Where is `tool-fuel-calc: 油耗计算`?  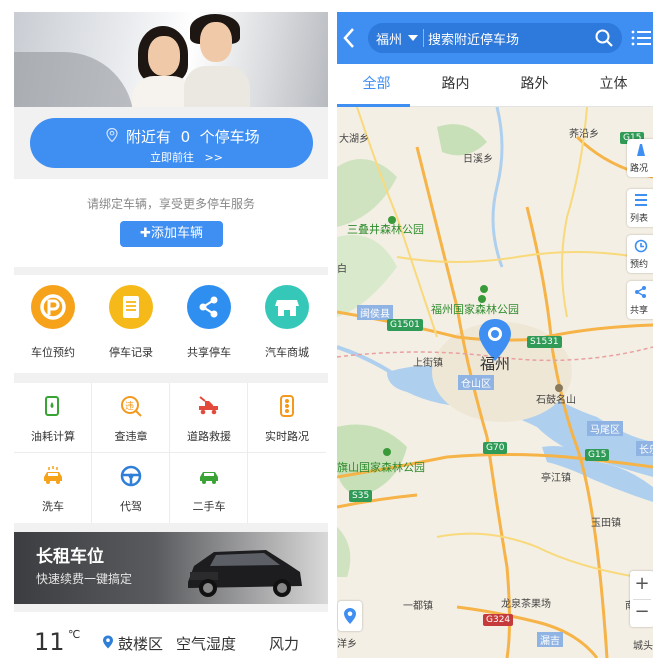
tool-fuel-calc: 油耗计算 is located at coordinates (53, 418).